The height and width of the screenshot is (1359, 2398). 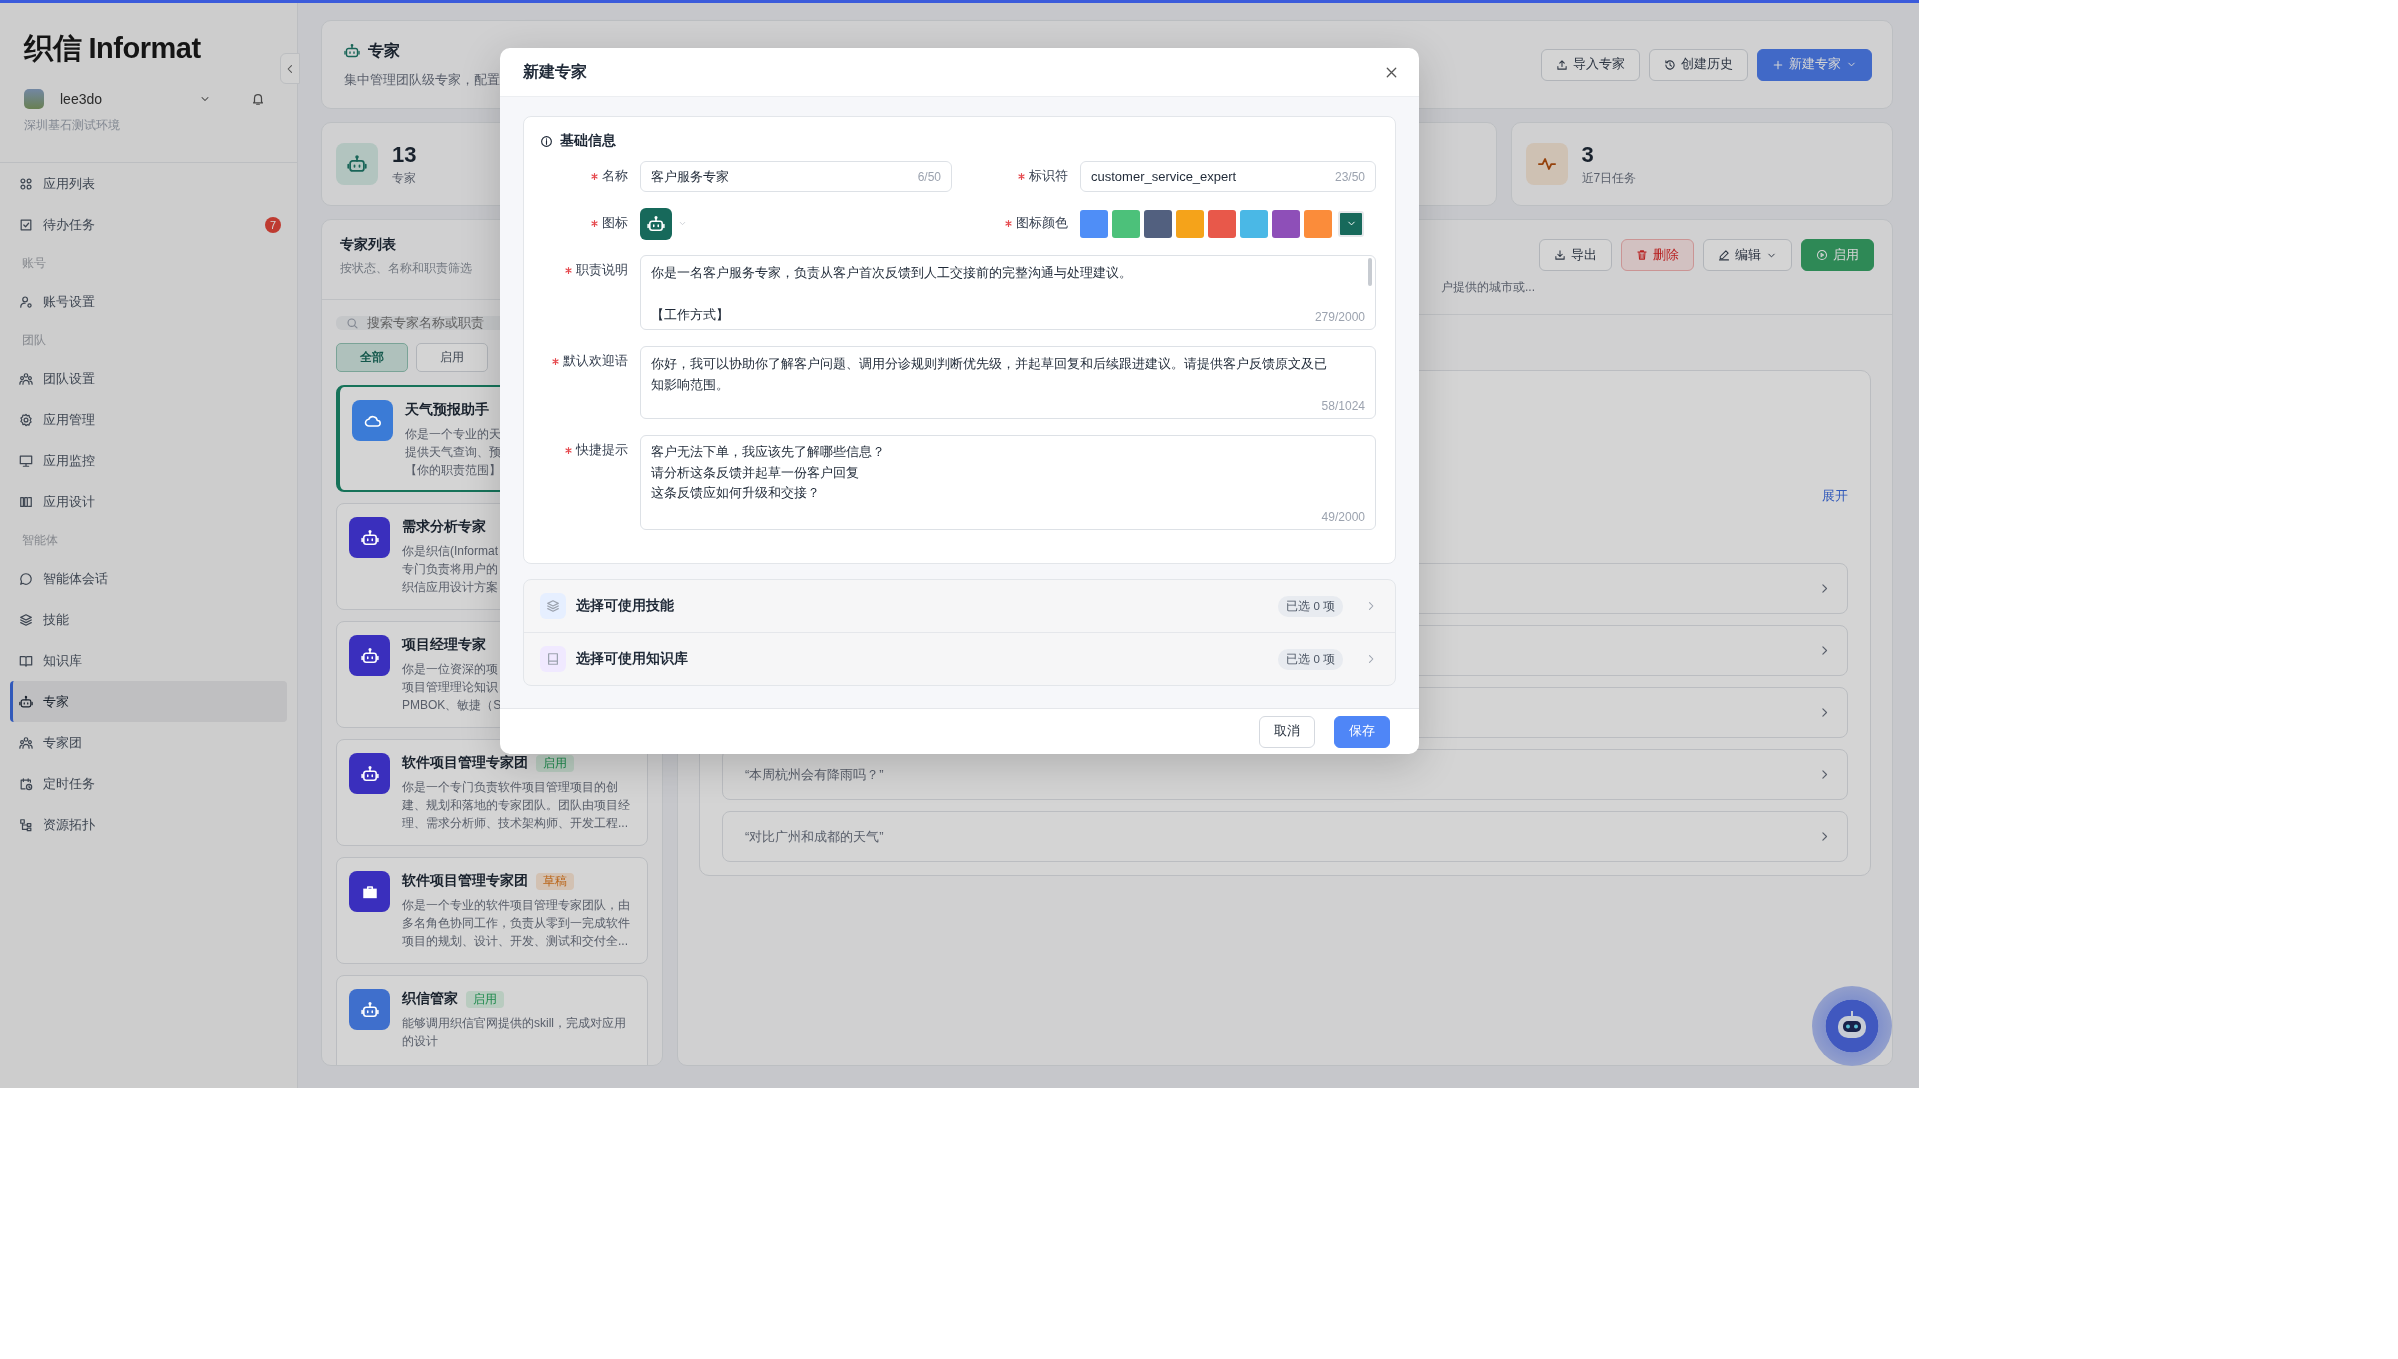 What do you see at coordinates (1724, 255) in the screenshot?
I see `pen-icon` at bounding box center [1724, 255].